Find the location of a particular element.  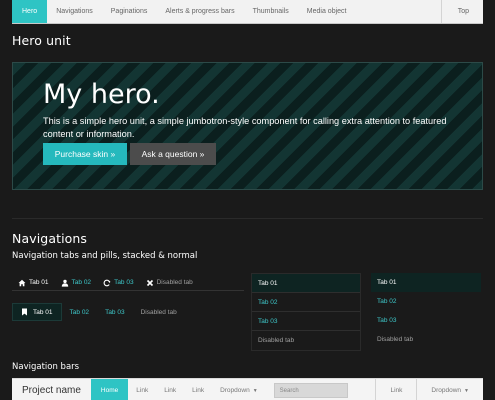

tab-02: Tab 02 is located at coordinates (76, 283).